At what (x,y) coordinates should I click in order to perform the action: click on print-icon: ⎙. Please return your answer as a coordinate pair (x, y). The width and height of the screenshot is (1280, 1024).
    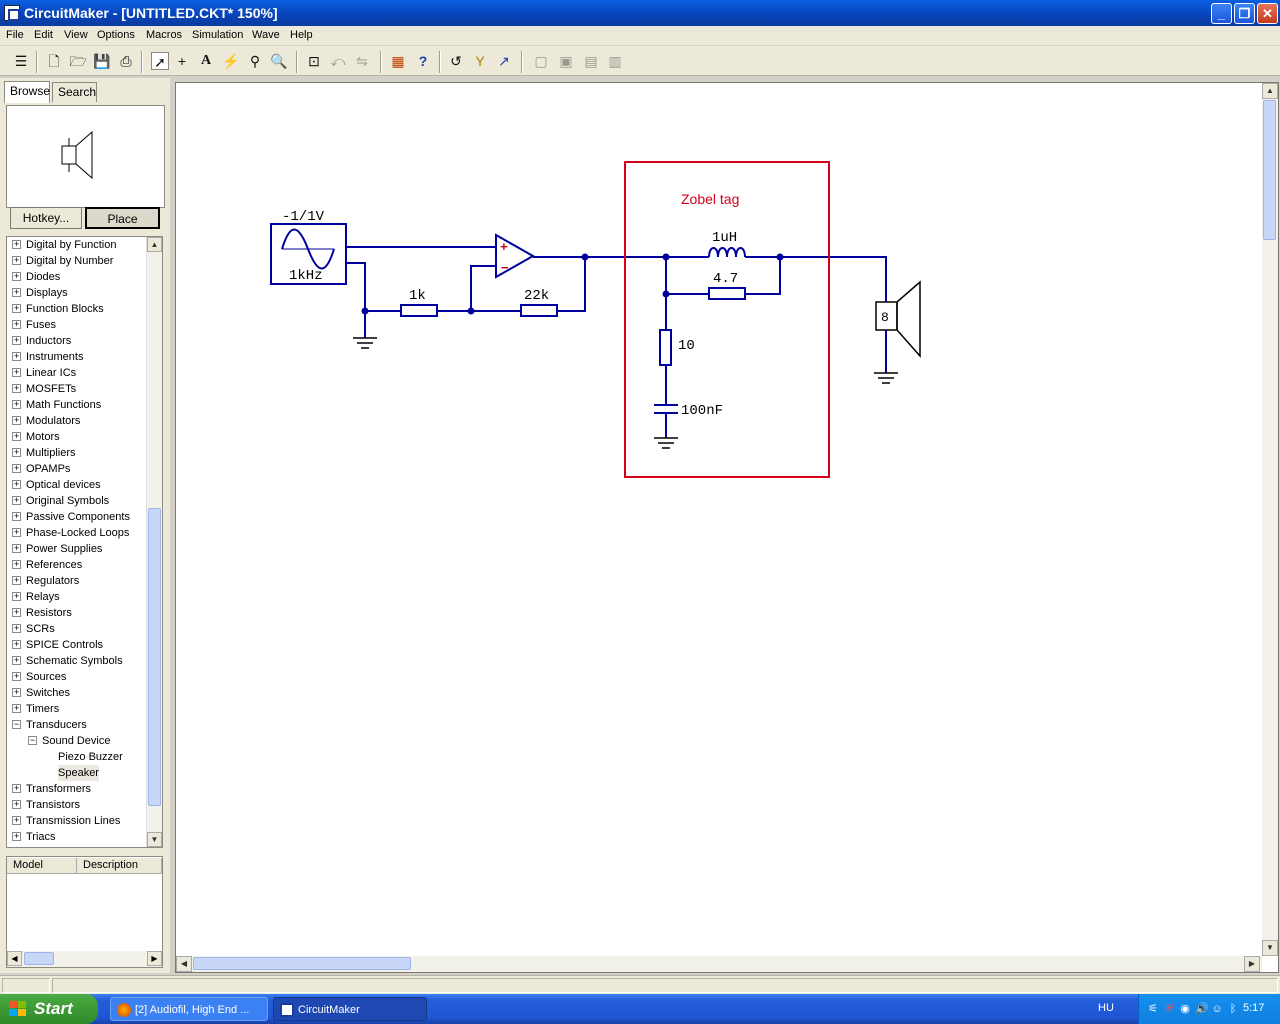
    Looking at the image, I should click on (126, 61).